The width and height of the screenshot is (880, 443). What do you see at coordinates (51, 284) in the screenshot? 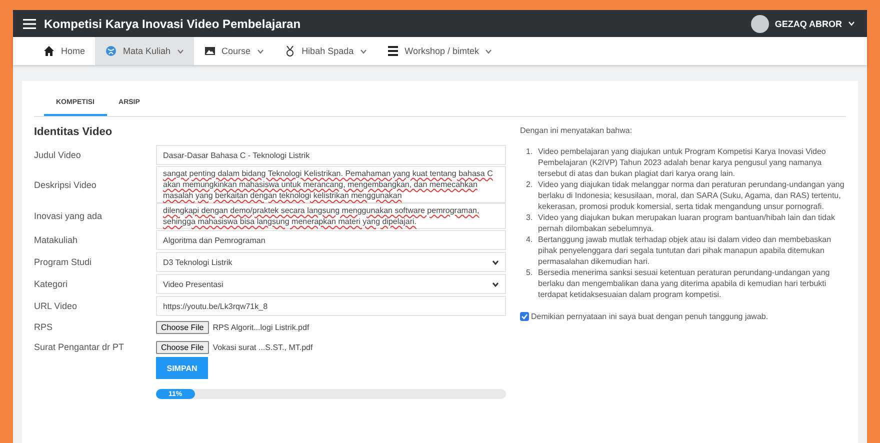
I see `field-label: Kategori` at bounding box center [51, 284].